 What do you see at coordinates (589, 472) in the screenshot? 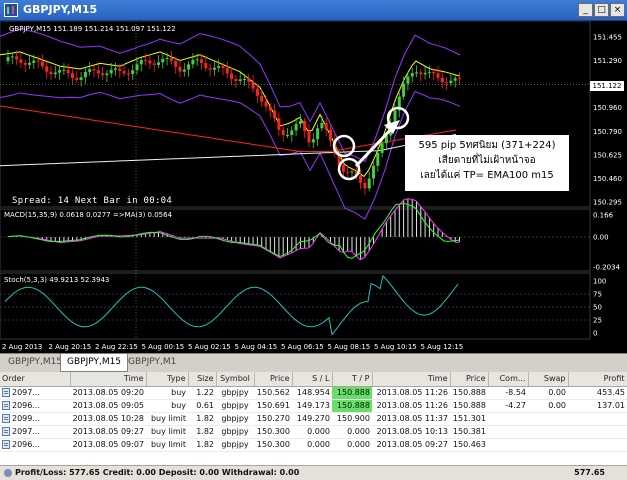
I see `total-profit: 577.65` at bounding box center [589, 472].